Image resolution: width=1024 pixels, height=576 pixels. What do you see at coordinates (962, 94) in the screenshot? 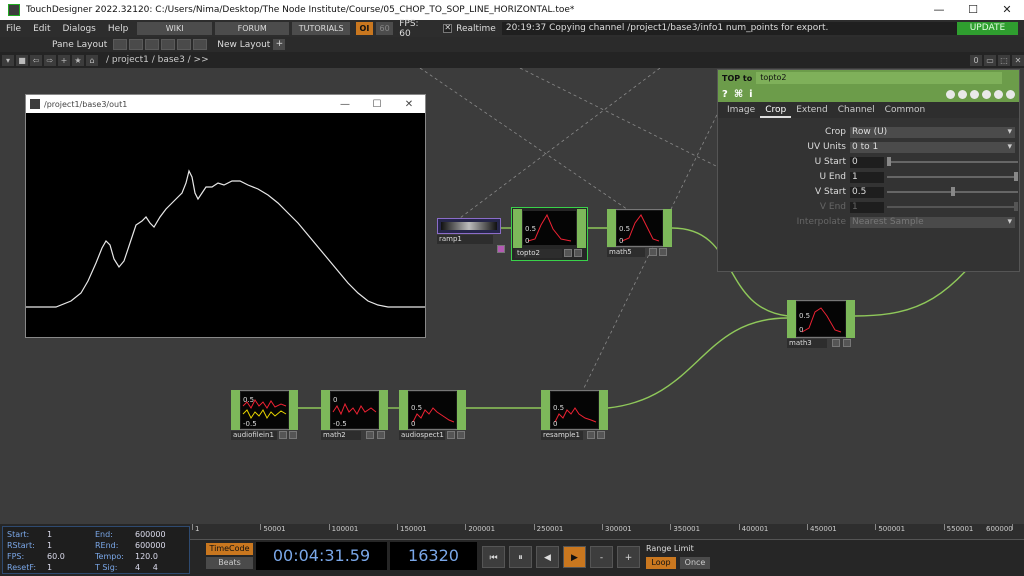
I see `comment-icon` at bounding box center [962, 94].